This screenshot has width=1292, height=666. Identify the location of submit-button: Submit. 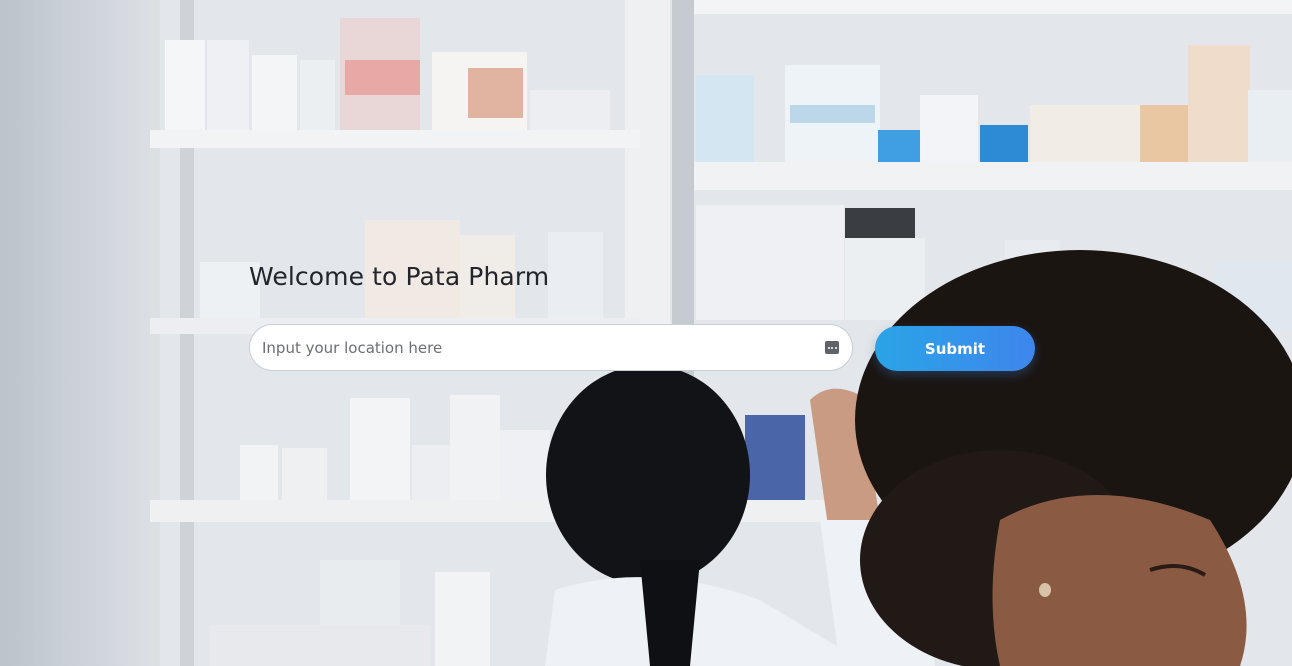
(955, 348).